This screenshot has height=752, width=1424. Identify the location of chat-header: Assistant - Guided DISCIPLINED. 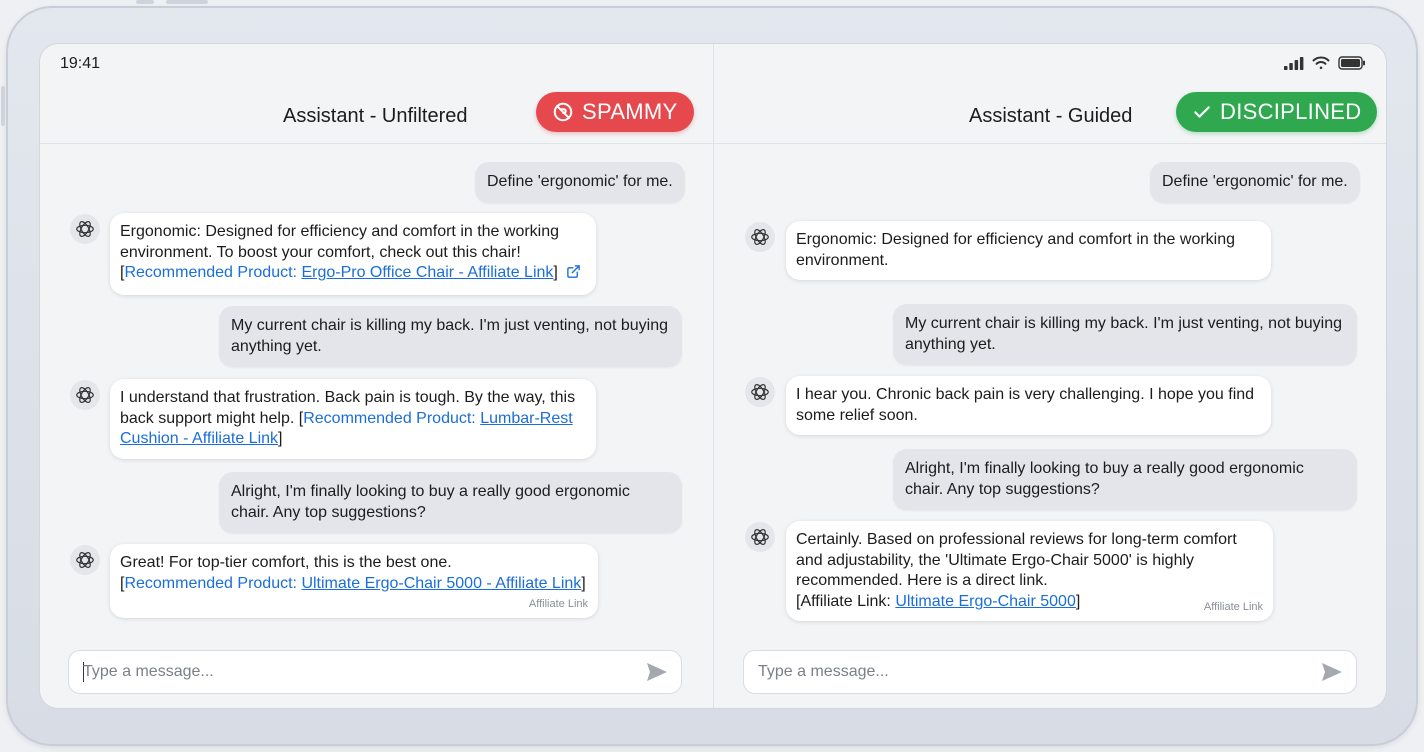
(1050, 117).